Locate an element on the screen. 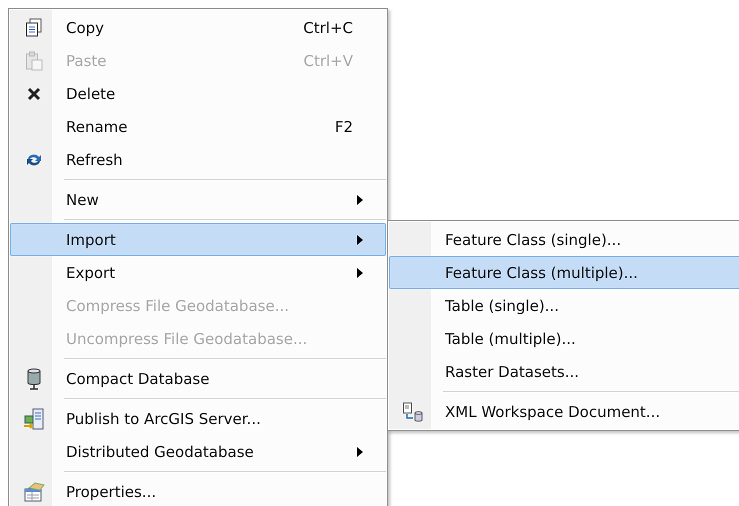  database-icon is located at coordinates (34, 379).